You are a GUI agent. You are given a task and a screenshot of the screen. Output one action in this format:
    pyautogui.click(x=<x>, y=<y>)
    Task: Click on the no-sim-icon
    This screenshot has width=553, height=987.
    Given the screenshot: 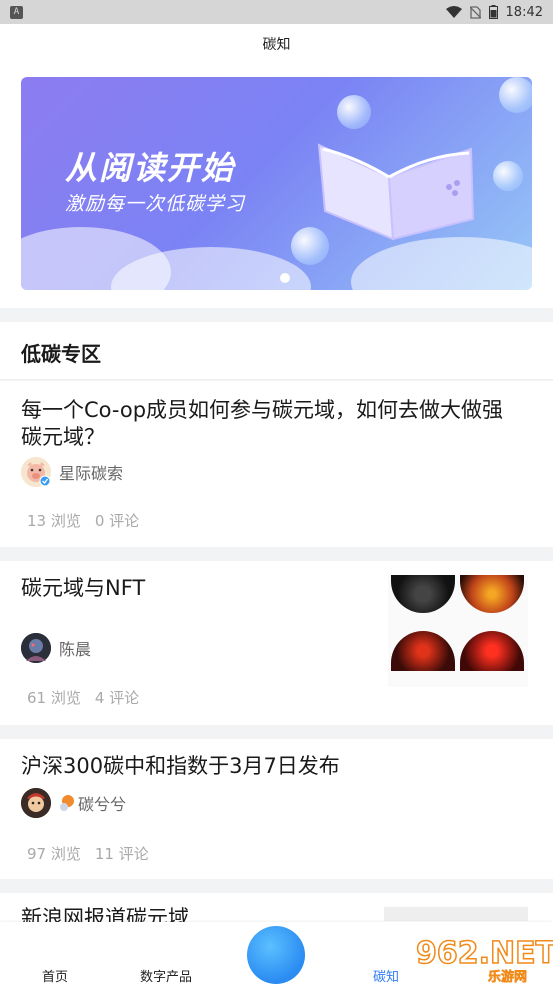 What is the action you would take?
    pyautogui.click(x=475, y=12)
    